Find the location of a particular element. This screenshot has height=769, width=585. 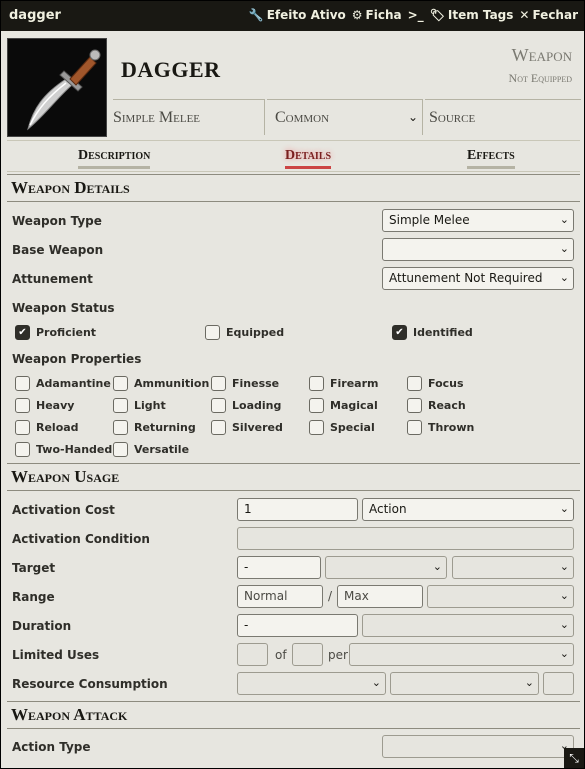

action-type-select: ⌄ is located at coordinates (478, 746).